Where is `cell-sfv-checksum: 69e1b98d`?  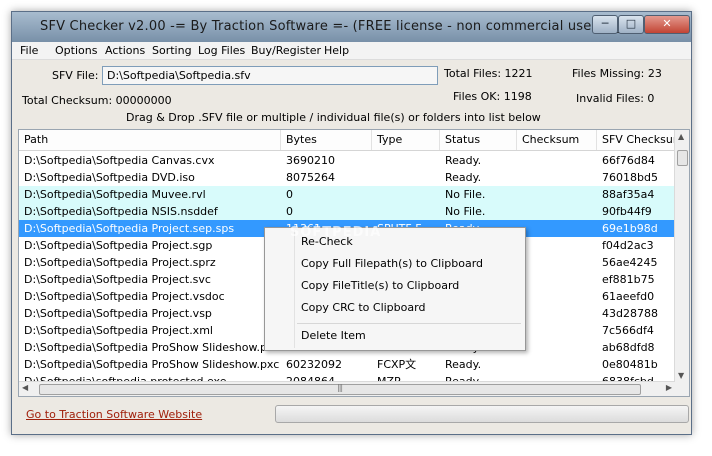 cell-sfv-checksum: 69e1b98d is located at coordinates (630, 228).